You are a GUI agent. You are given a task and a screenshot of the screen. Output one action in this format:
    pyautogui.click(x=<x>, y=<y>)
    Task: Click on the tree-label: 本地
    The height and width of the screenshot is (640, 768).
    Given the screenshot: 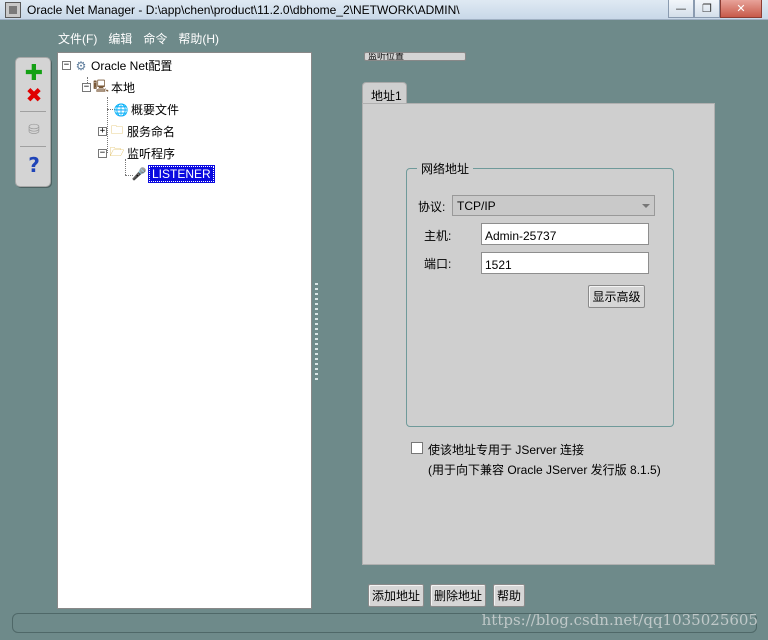 What is the action you would take?
    pyautogui.click(x=123, y=88)
    